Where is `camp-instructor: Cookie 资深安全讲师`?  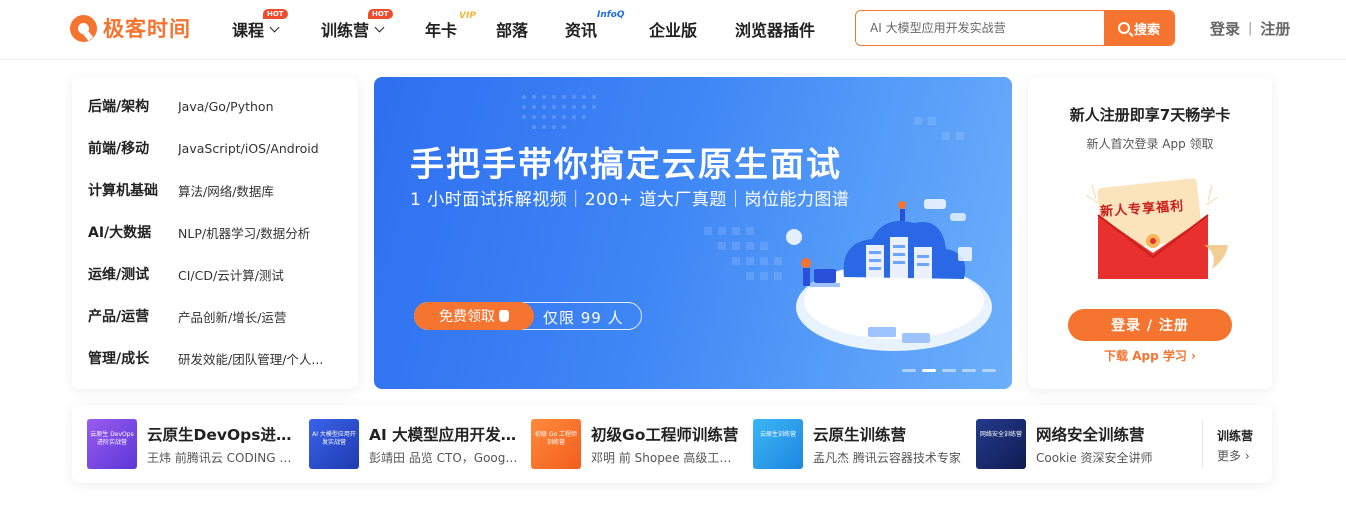 camp-instructor: Cookie 资深安全讲师 is located at coordinates (1094, 458).